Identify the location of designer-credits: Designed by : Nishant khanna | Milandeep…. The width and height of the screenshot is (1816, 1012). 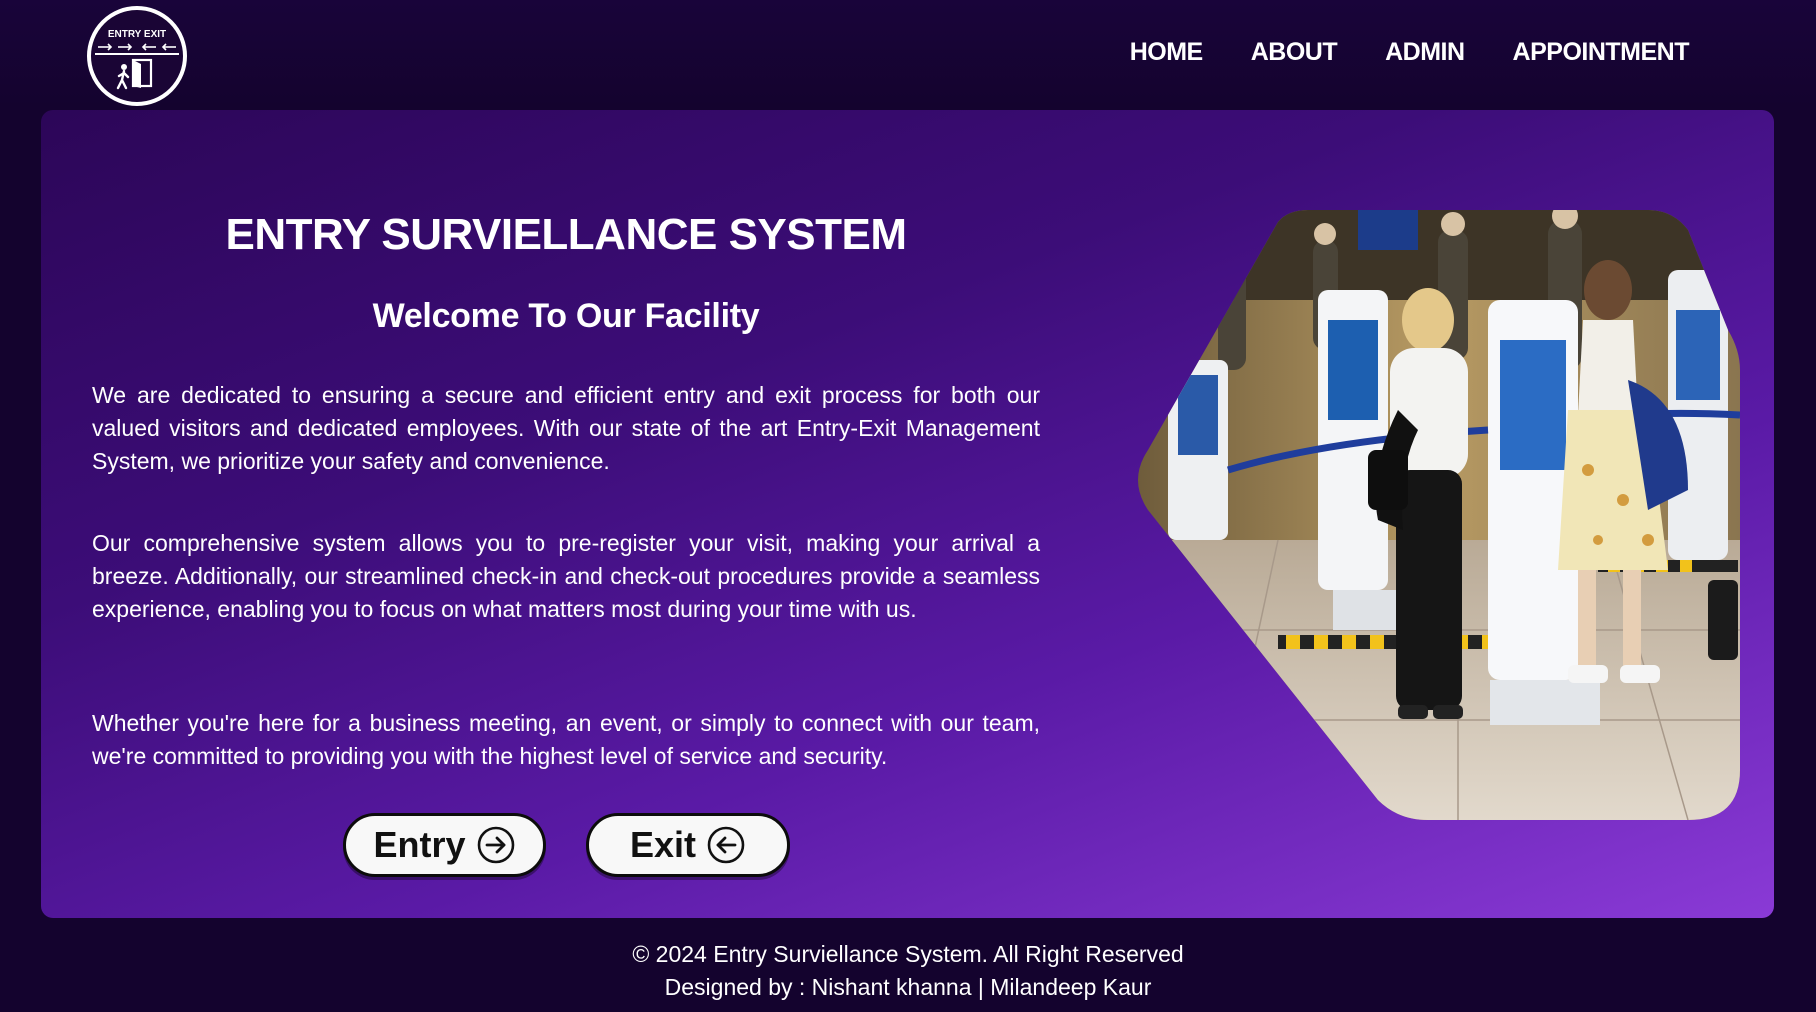
(908, 987).